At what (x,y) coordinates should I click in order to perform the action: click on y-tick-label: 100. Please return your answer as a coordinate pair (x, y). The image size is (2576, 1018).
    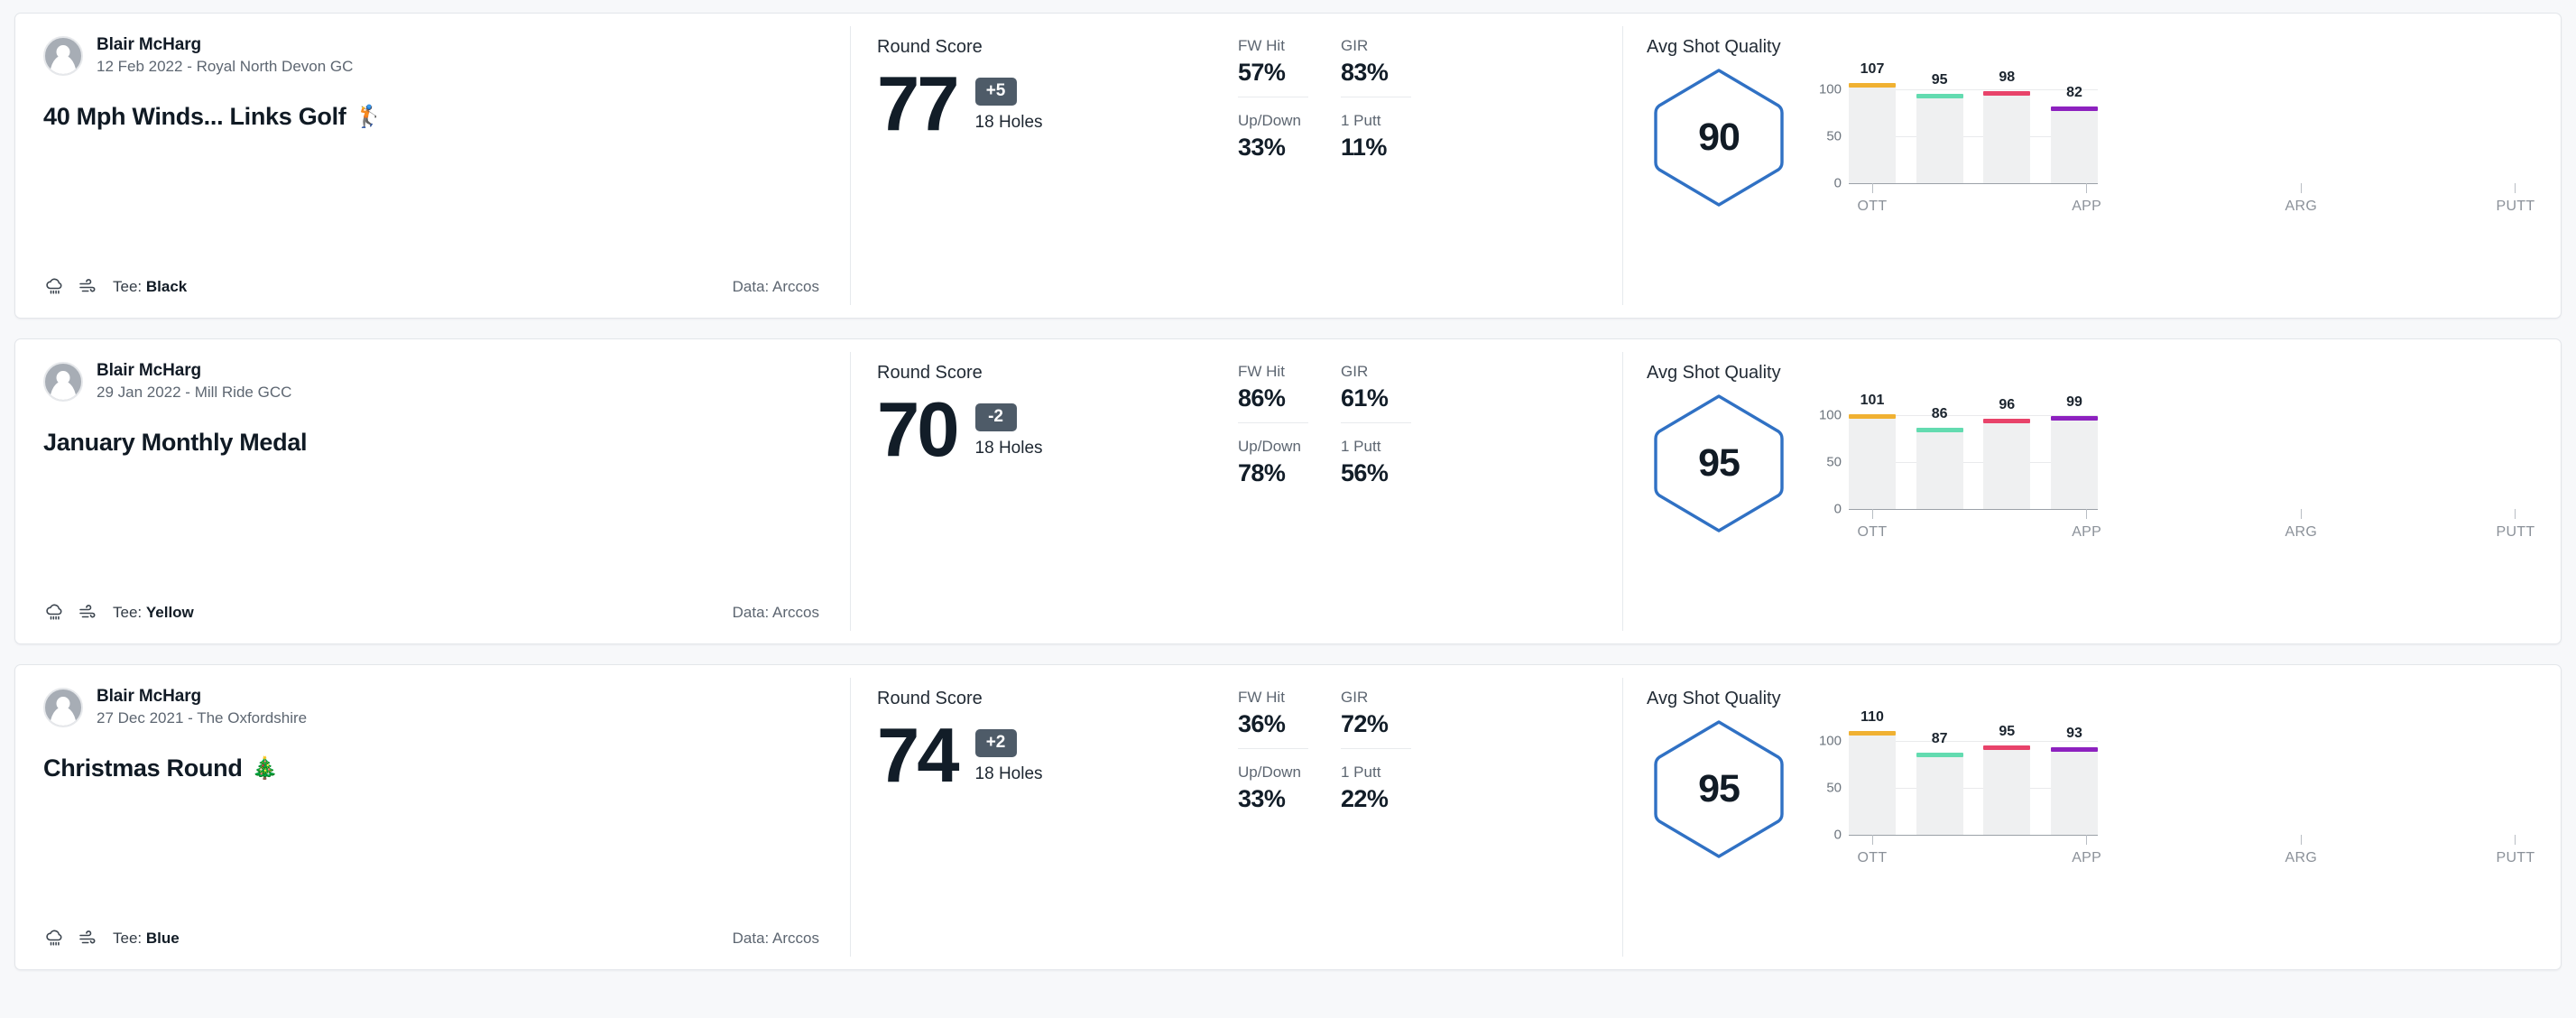
    Looking at the image, I should click on (1830, 741).